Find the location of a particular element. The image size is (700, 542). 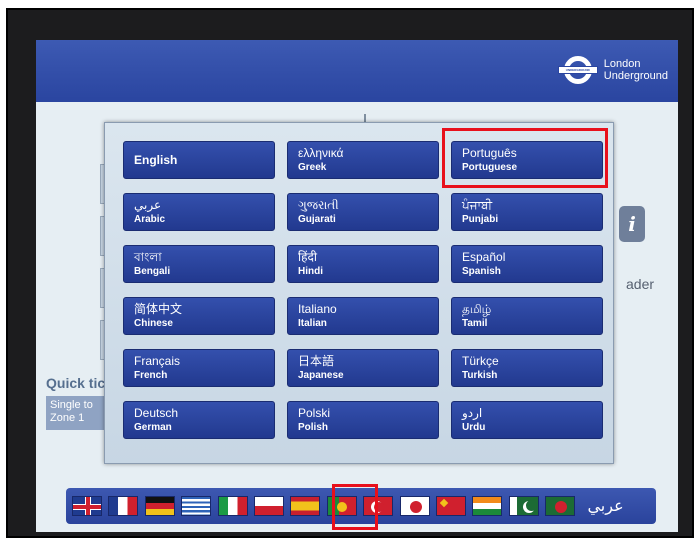

language-english-name: Hindi is located at coordinates (310, 271).